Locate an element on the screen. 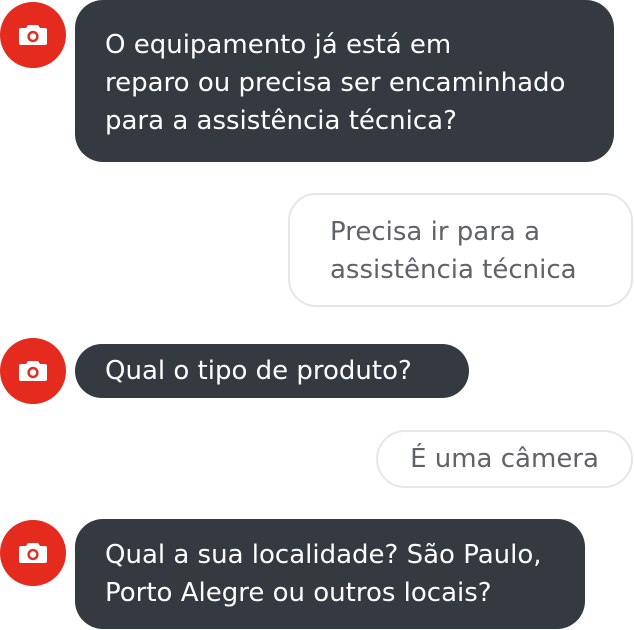 The image size is (634, 630). user-reply-text: É uma câmera is located at coordinates (504, 459).